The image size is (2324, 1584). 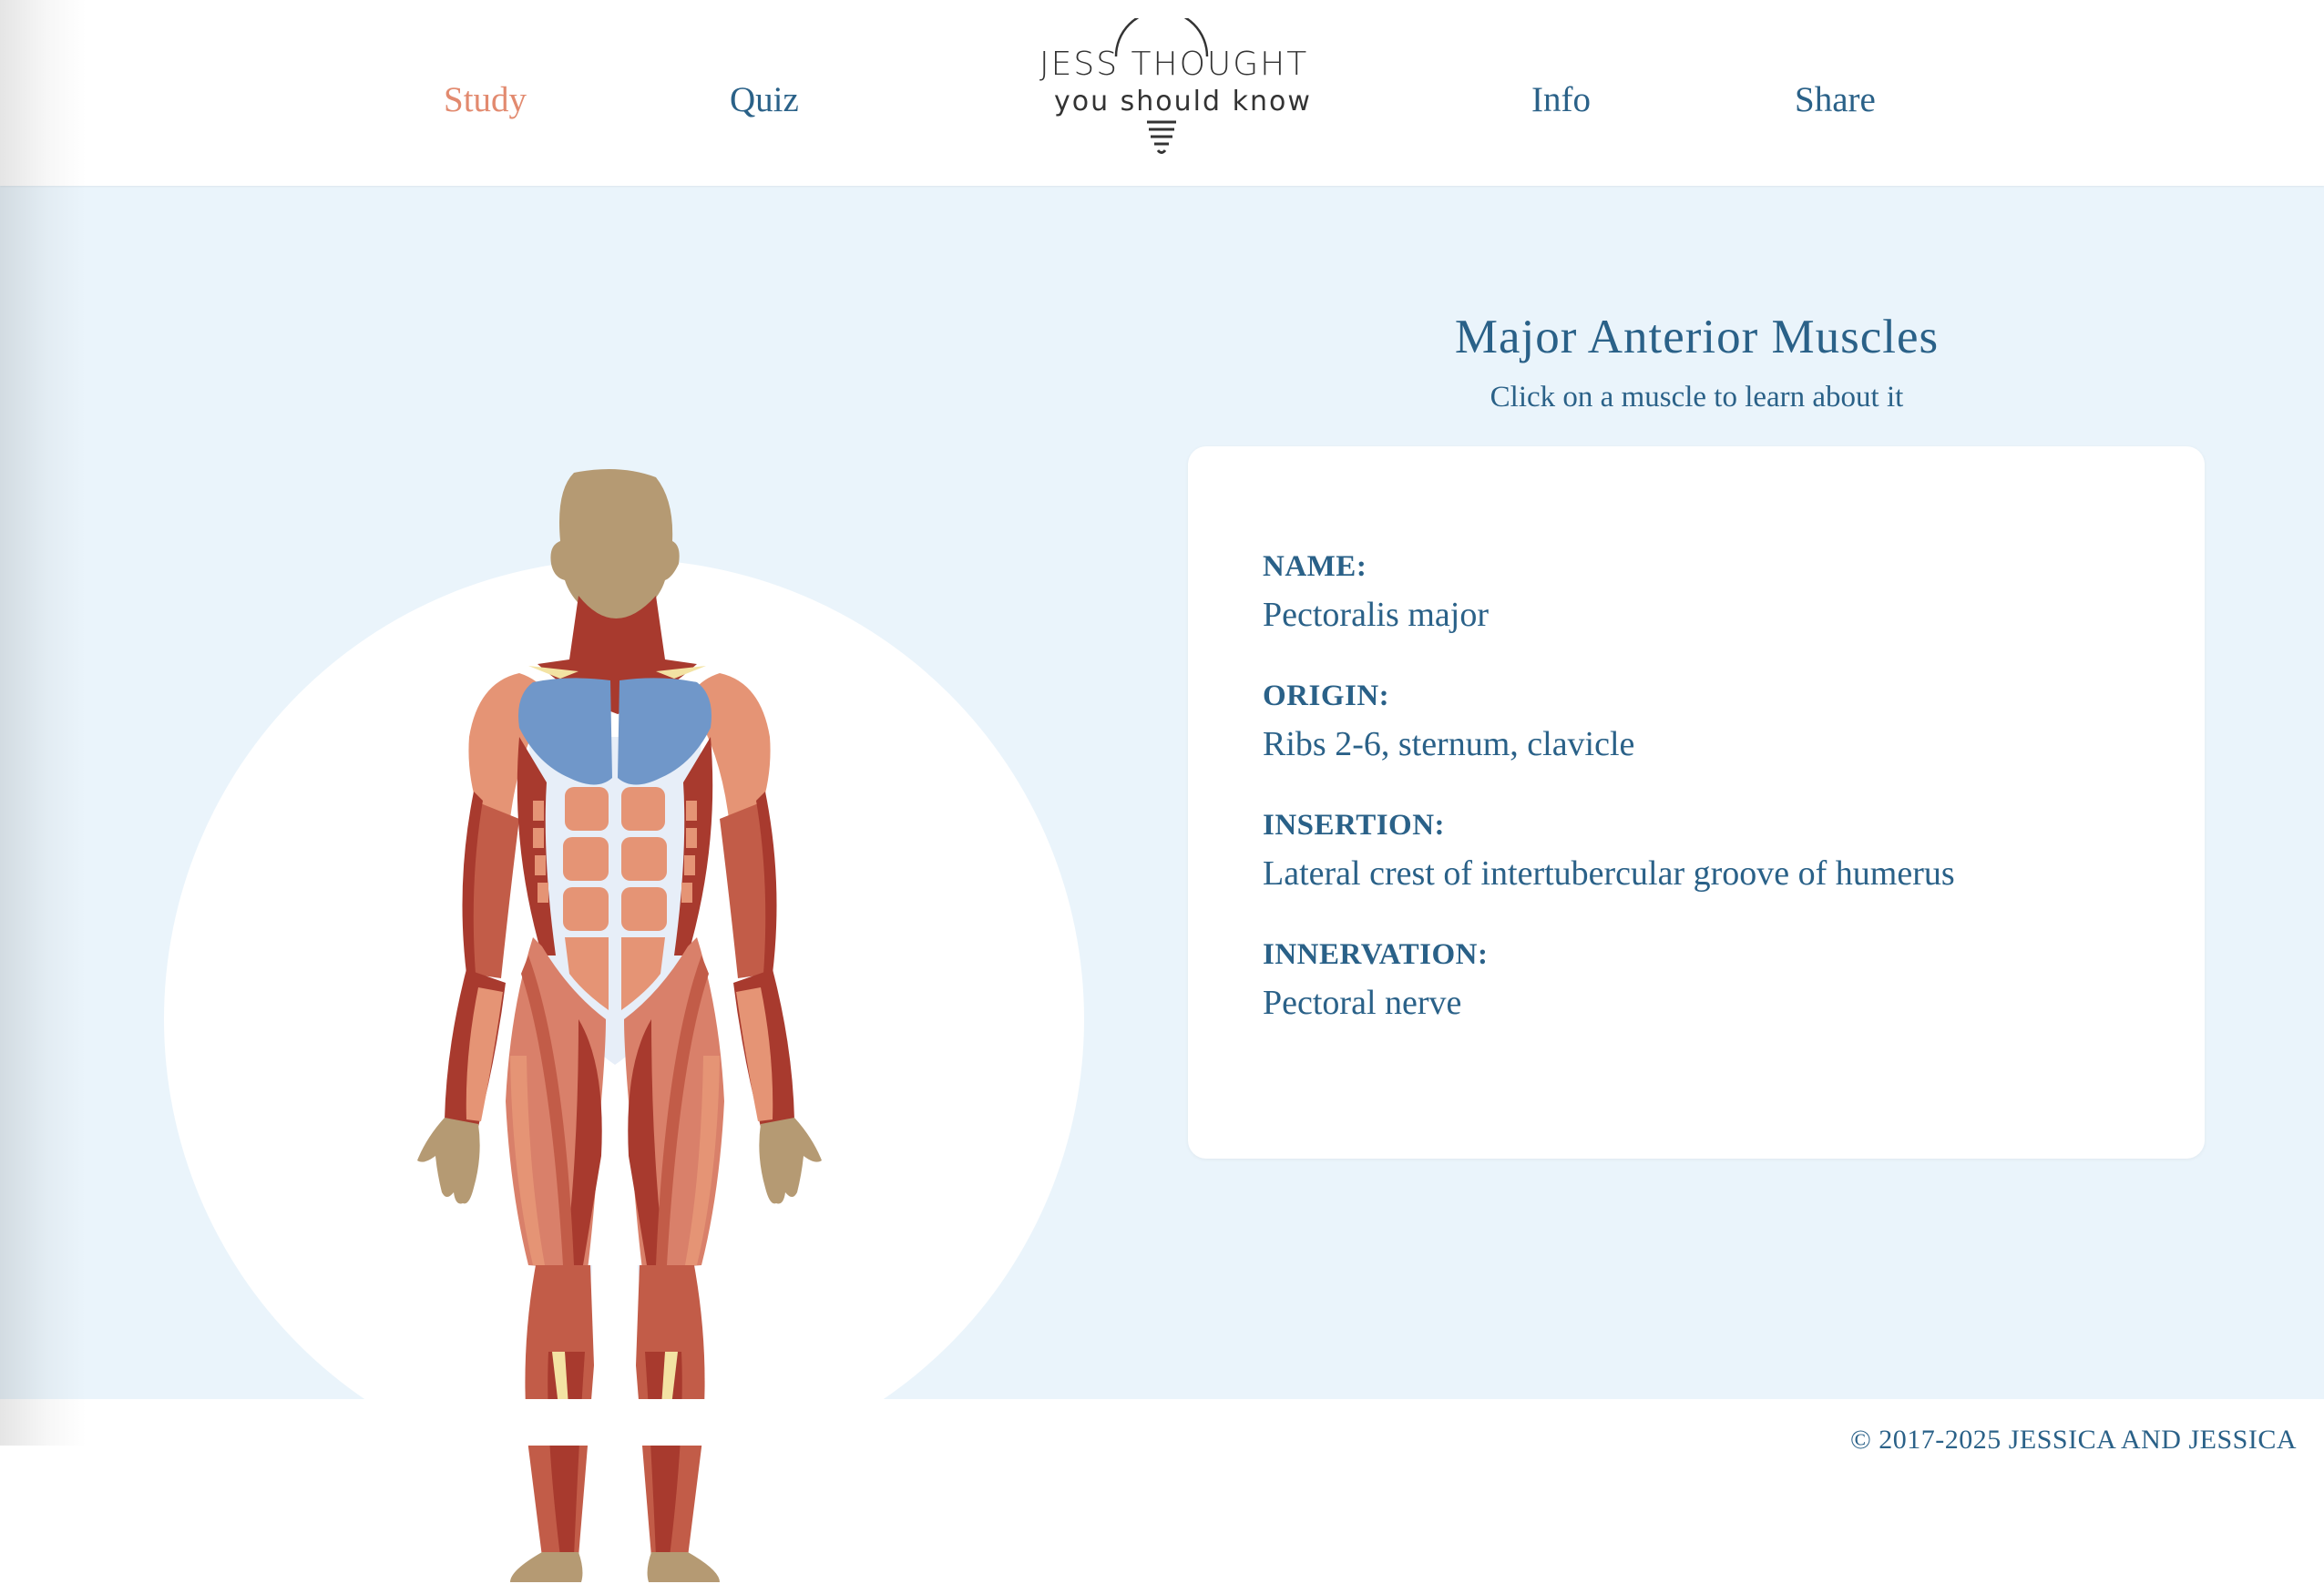 What do you see at coordinates (486, 100) in the screenshot?
I see `nav-study: Study` at bounding box center [486, 100].